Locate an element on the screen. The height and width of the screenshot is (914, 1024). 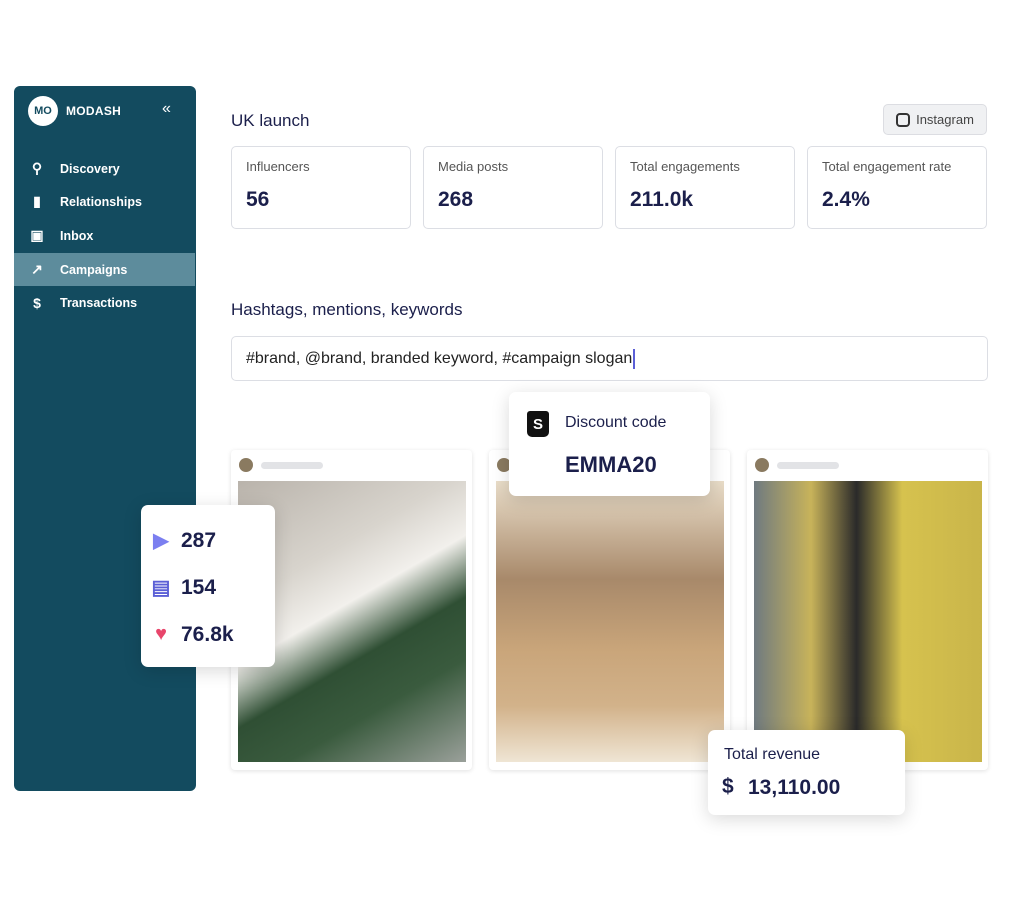
stat-label: Media posts is located at coordinates (473, 166).